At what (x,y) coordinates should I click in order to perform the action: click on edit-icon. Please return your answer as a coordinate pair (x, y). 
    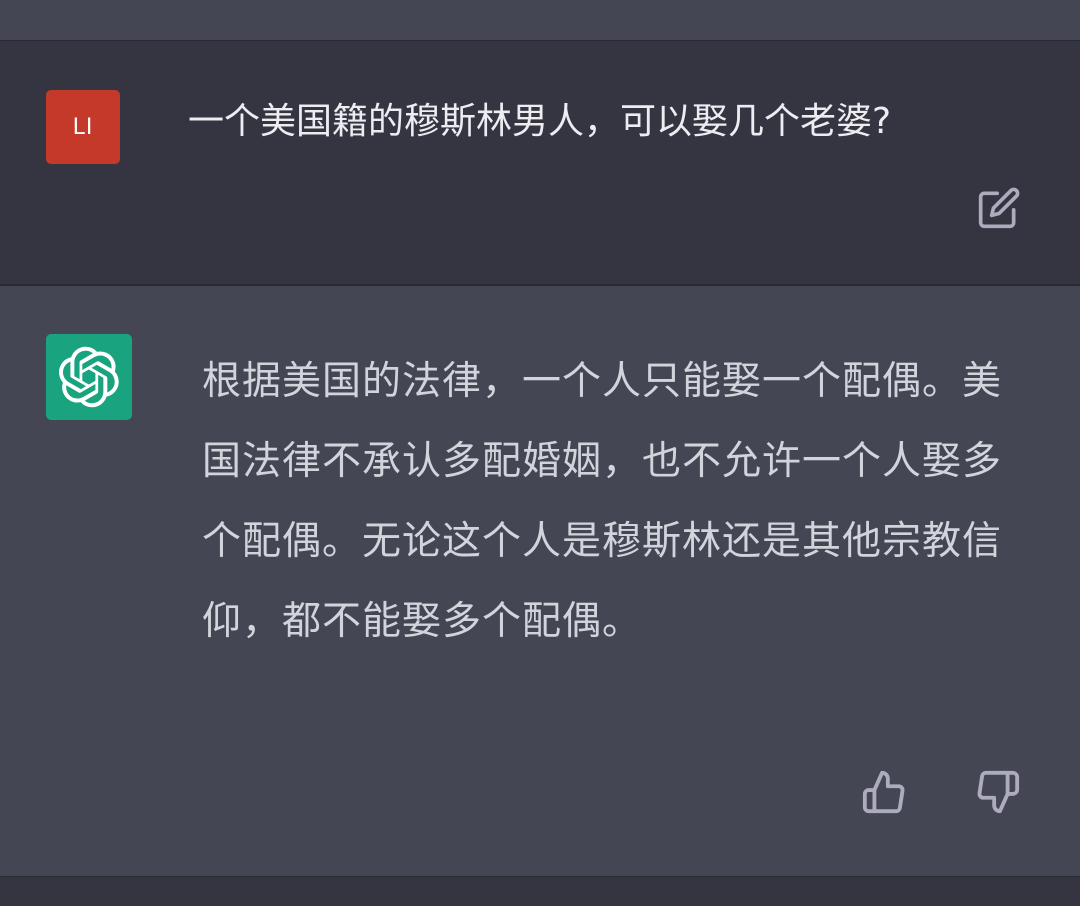
    Looking at the image, I should click on (999, 208).